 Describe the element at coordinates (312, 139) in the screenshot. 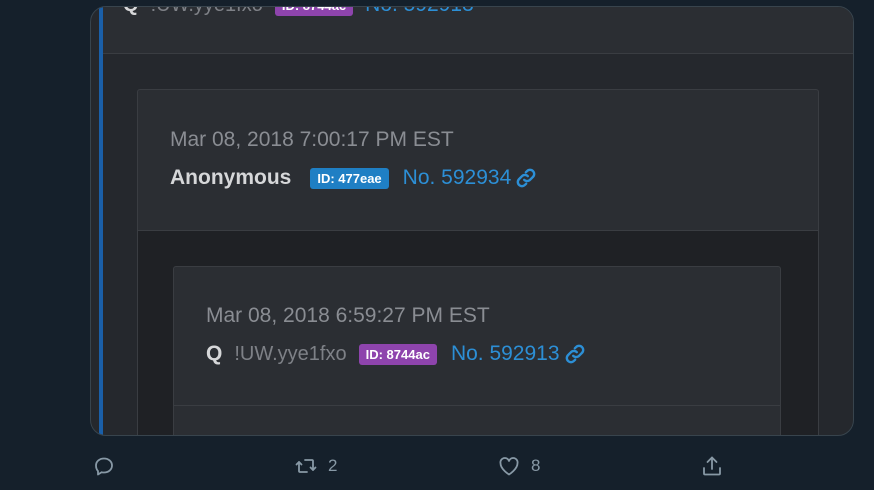

I see `post-date: Mar 08, 2018 7:00:17 PM EST` at that location.